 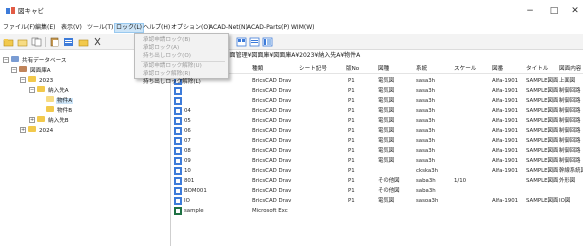 What do you see at coordinates (71, 28) in the screenshot?
I see `menu-view: 表示(V)` at bounding box center [71, 28].